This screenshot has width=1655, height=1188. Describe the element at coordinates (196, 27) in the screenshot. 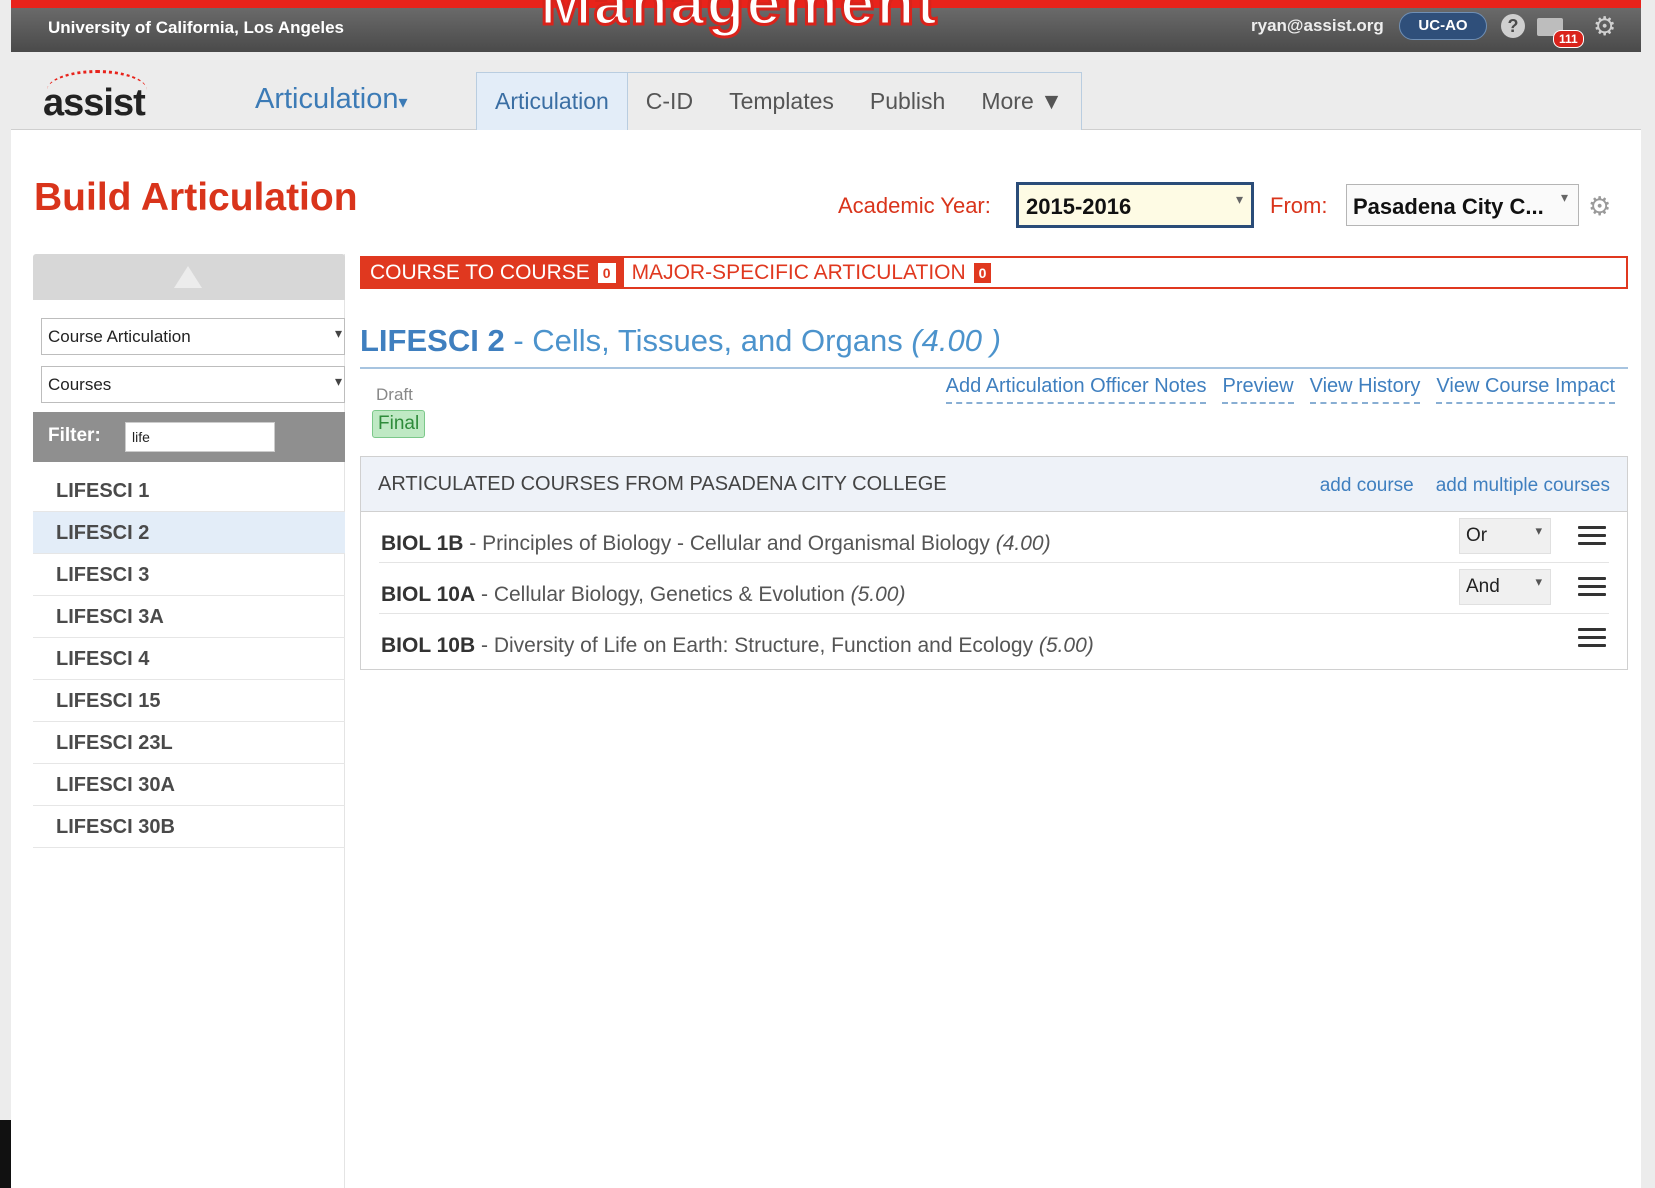

I see `organization-name: University of California, Los Angeles` at that location.